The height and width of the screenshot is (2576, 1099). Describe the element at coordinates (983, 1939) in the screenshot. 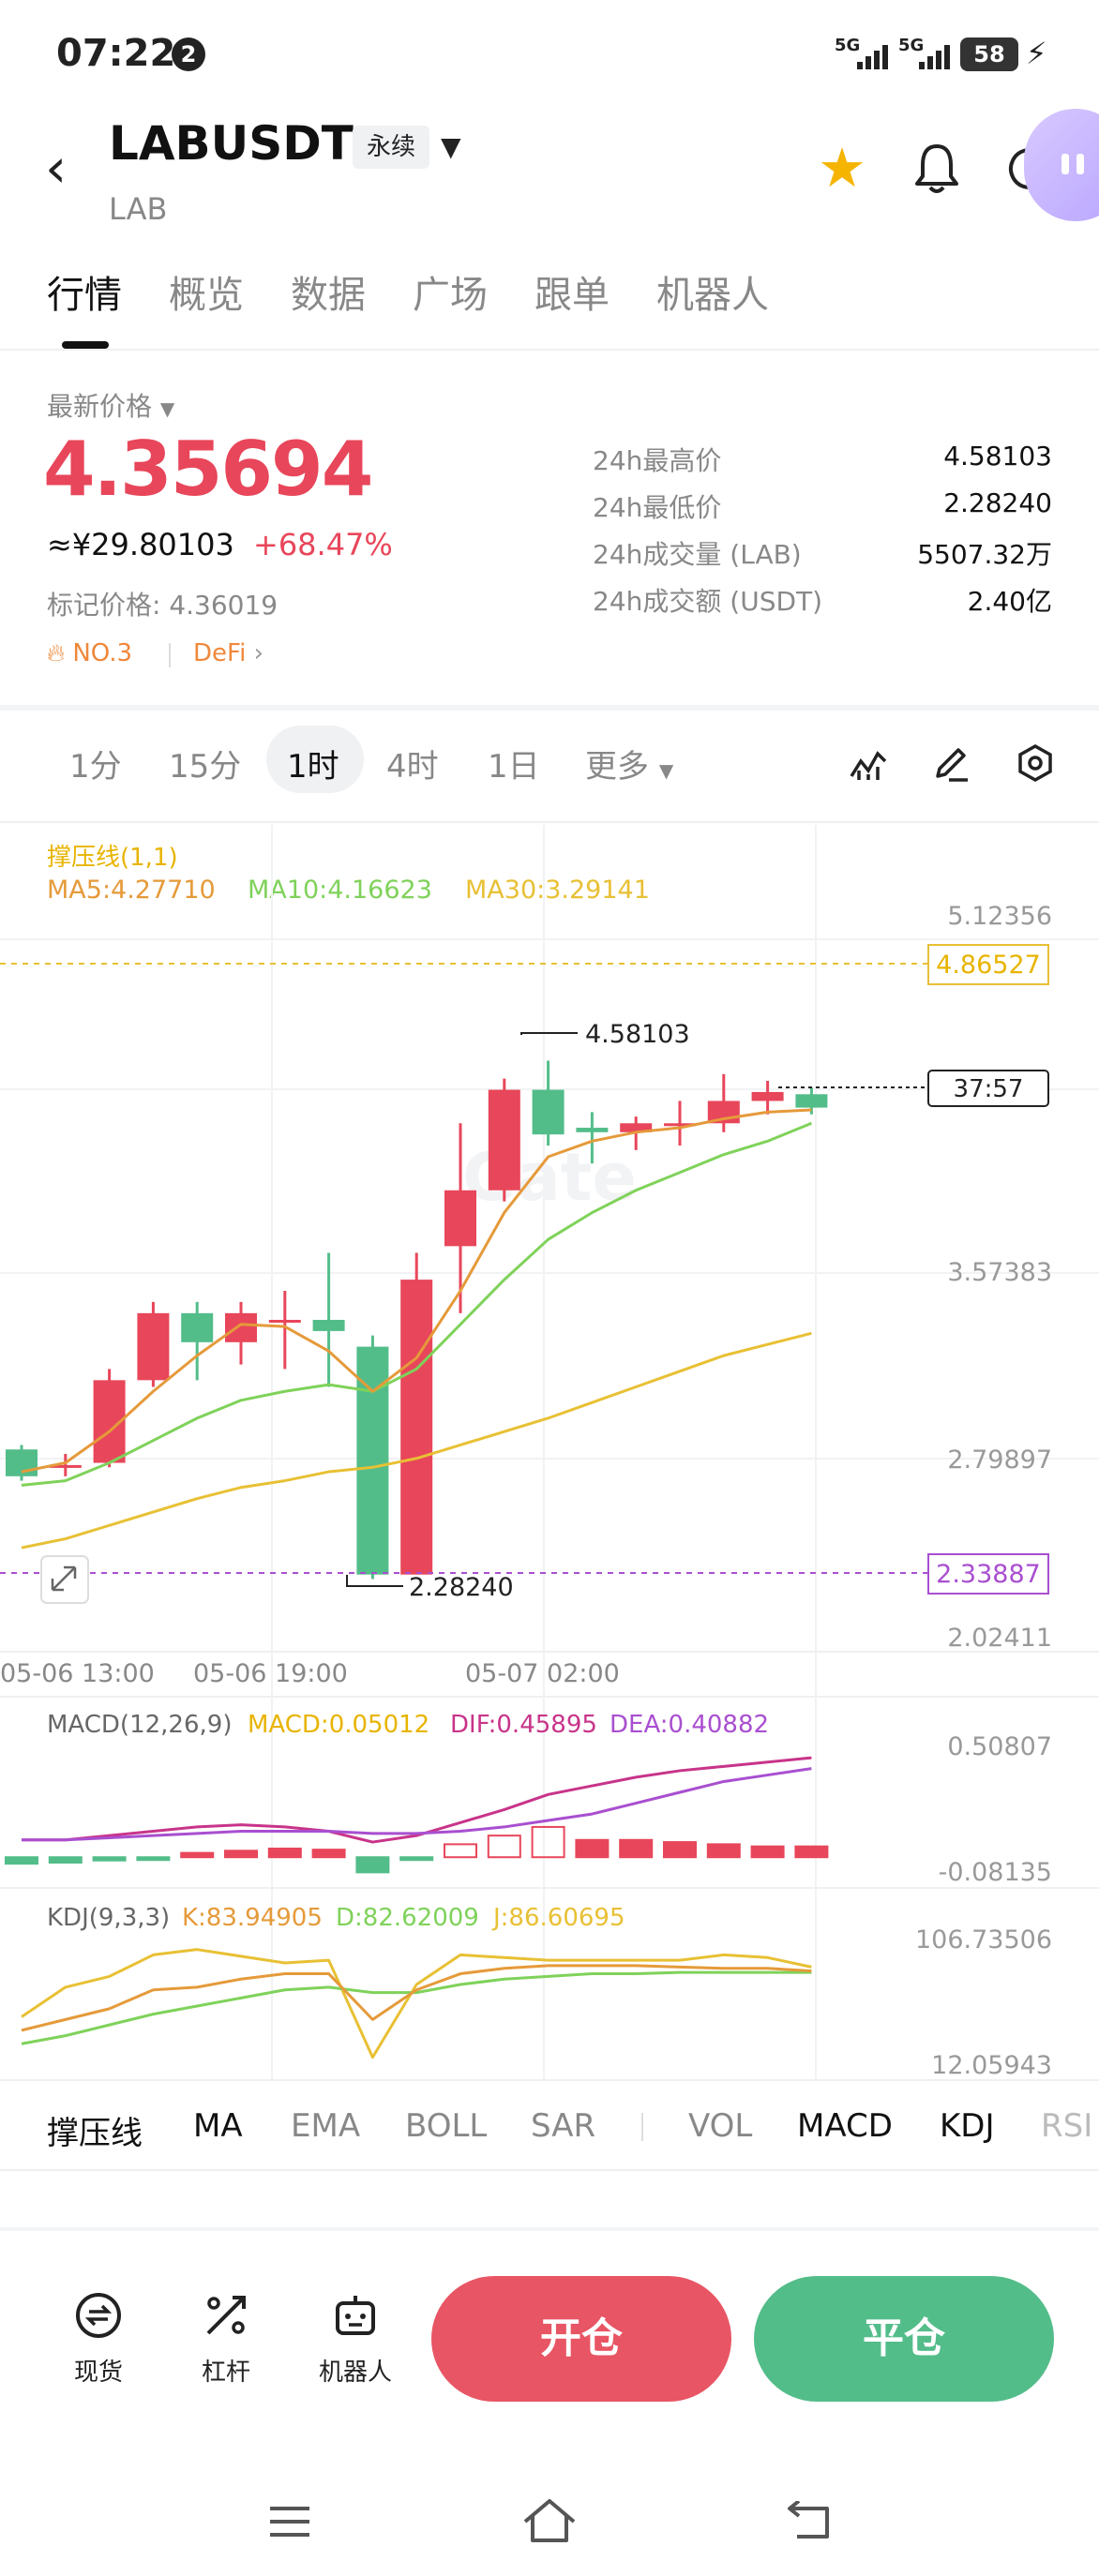

I see `kdj-tick: 106.73506` at that location.